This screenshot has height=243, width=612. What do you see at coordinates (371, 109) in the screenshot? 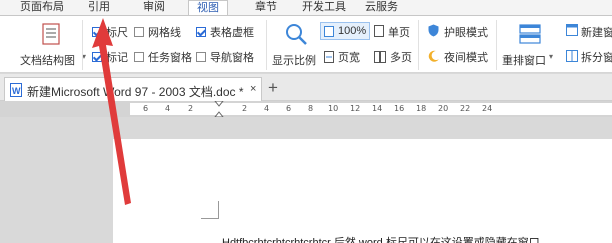
I see `ruler-page-area` at bounding box center [371, 109].